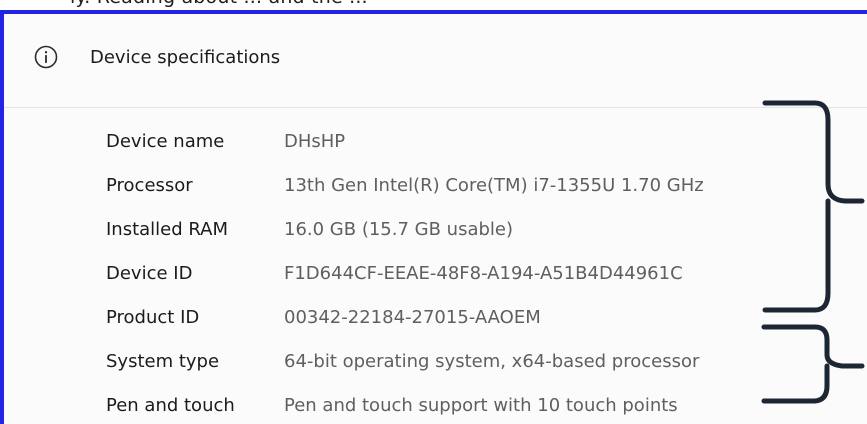  What do you see at coordinates (163, 361) in the screenshot?
I see `spec-label-system-type: System type` at bounding box center [163, 361].